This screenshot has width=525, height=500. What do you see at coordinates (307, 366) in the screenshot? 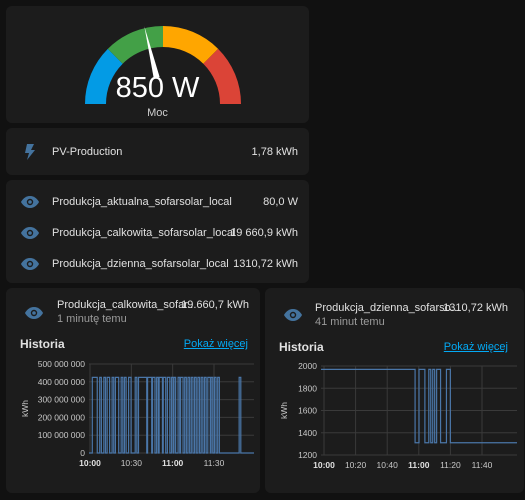
I see `y-tick-label: 2000` at bounding box center [307, 366].